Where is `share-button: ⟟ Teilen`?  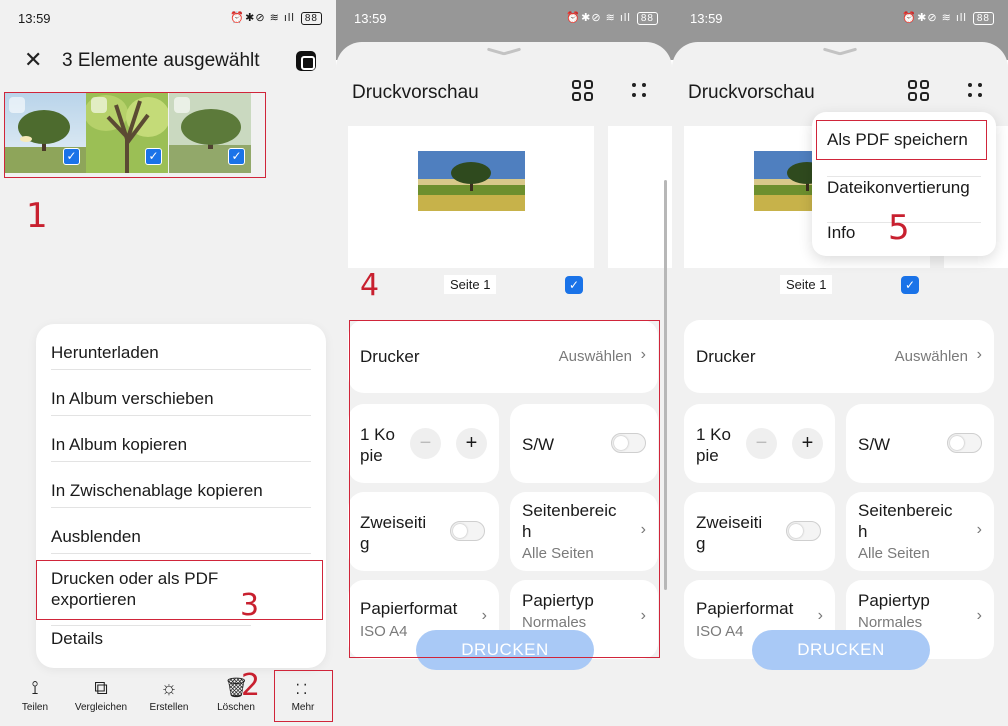
share-button: ⟟ Teilen is located at coordinates (35, 694).